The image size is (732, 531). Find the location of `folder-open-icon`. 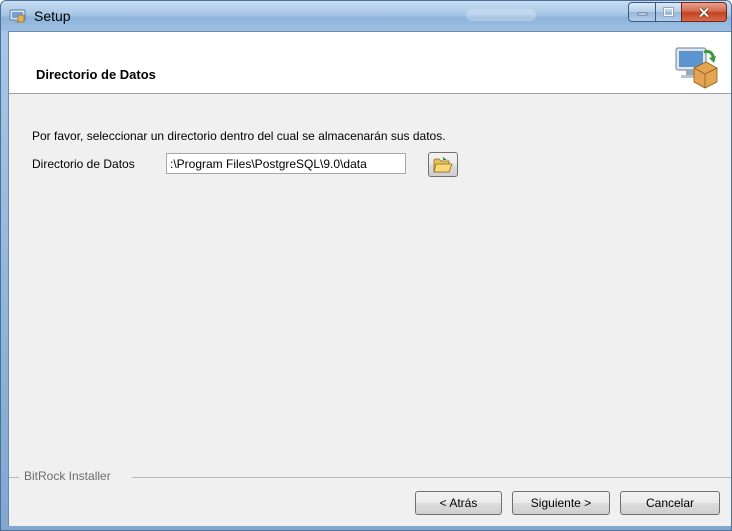

folder-open-icon is located at coordinates (443, 164).